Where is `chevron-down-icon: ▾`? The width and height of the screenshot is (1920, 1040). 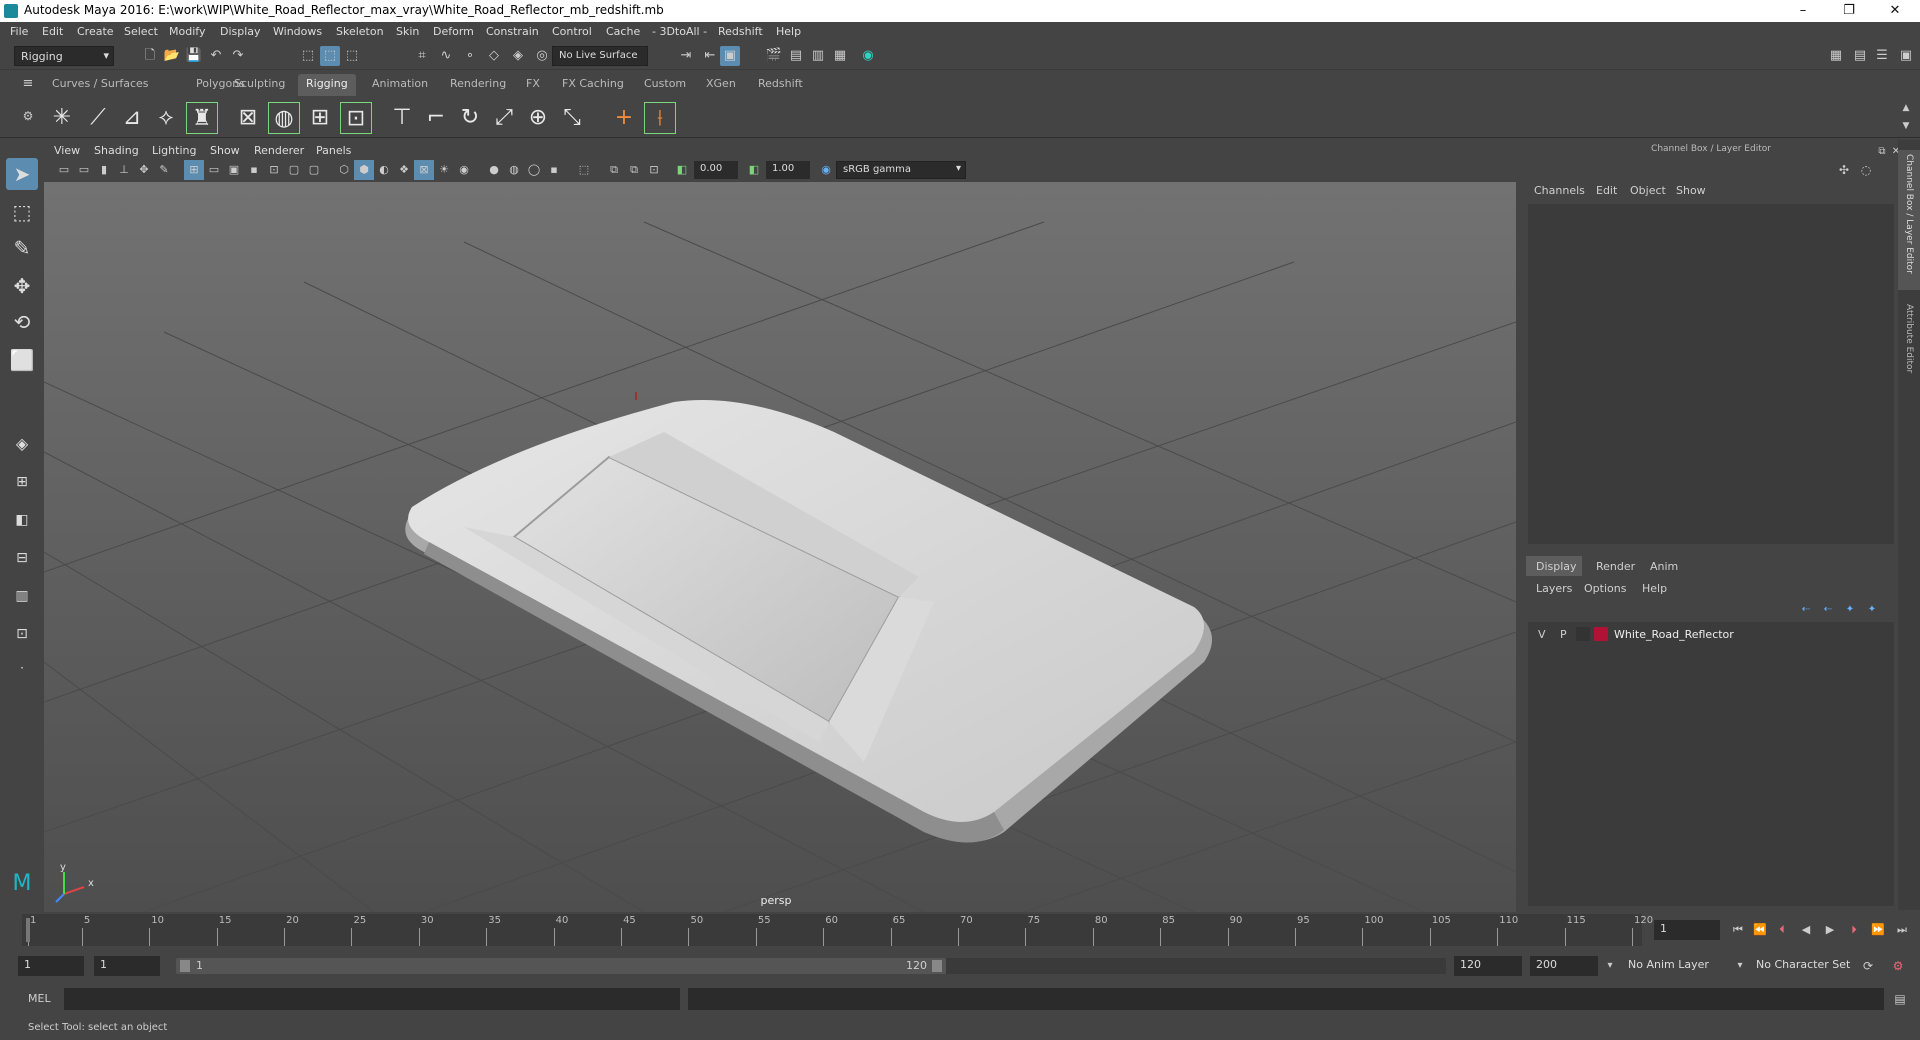
chevron-down-icon: ▾ is located at coordinates (1610, 966).